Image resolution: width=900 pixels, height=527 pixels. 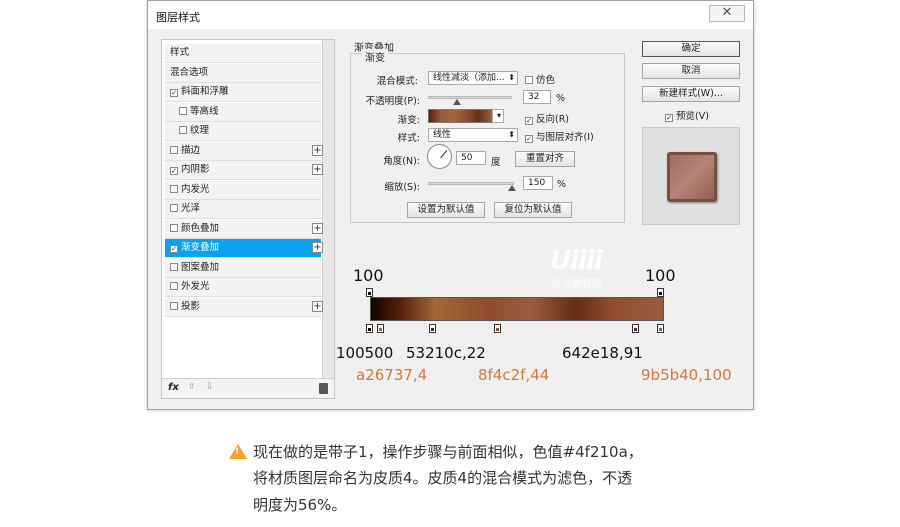 I want to click on style-select: 线性 ⬍, so click(x=473, y=135).